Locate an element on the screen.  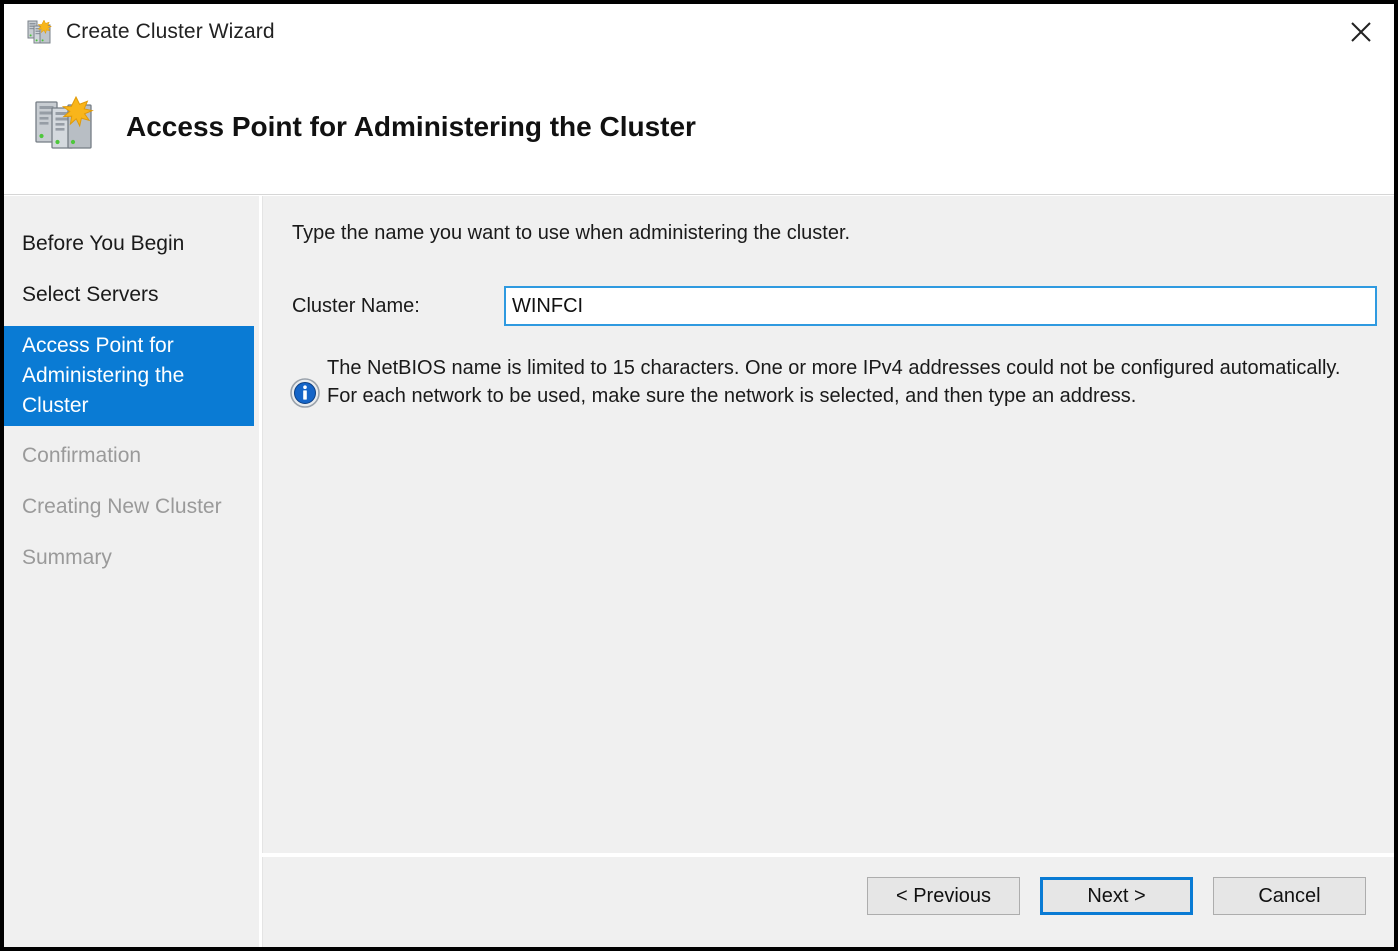
title-bar: Create Cluster Wizard is located at coordinates (699, 31).